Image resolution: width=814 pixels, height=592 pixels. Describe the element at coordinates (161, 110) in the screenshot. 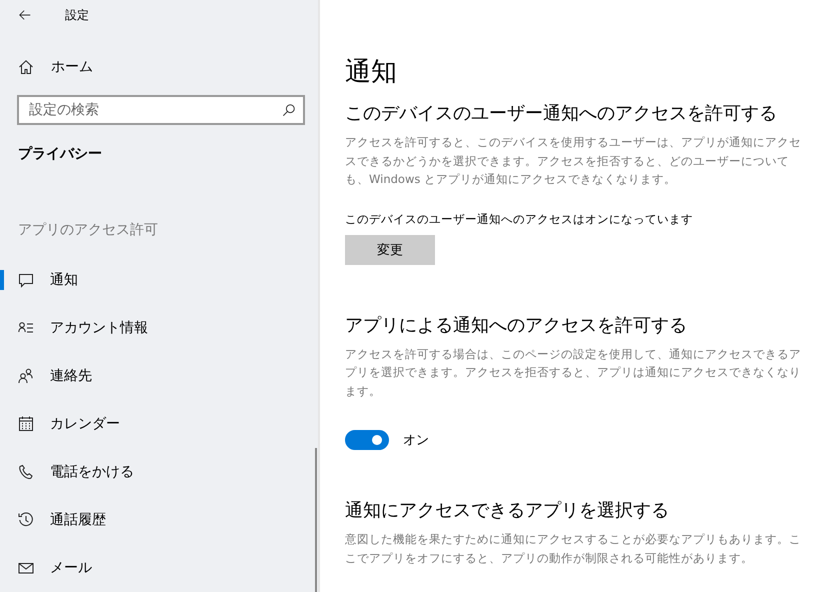

I see `search-field: 設定の検索` at that location.